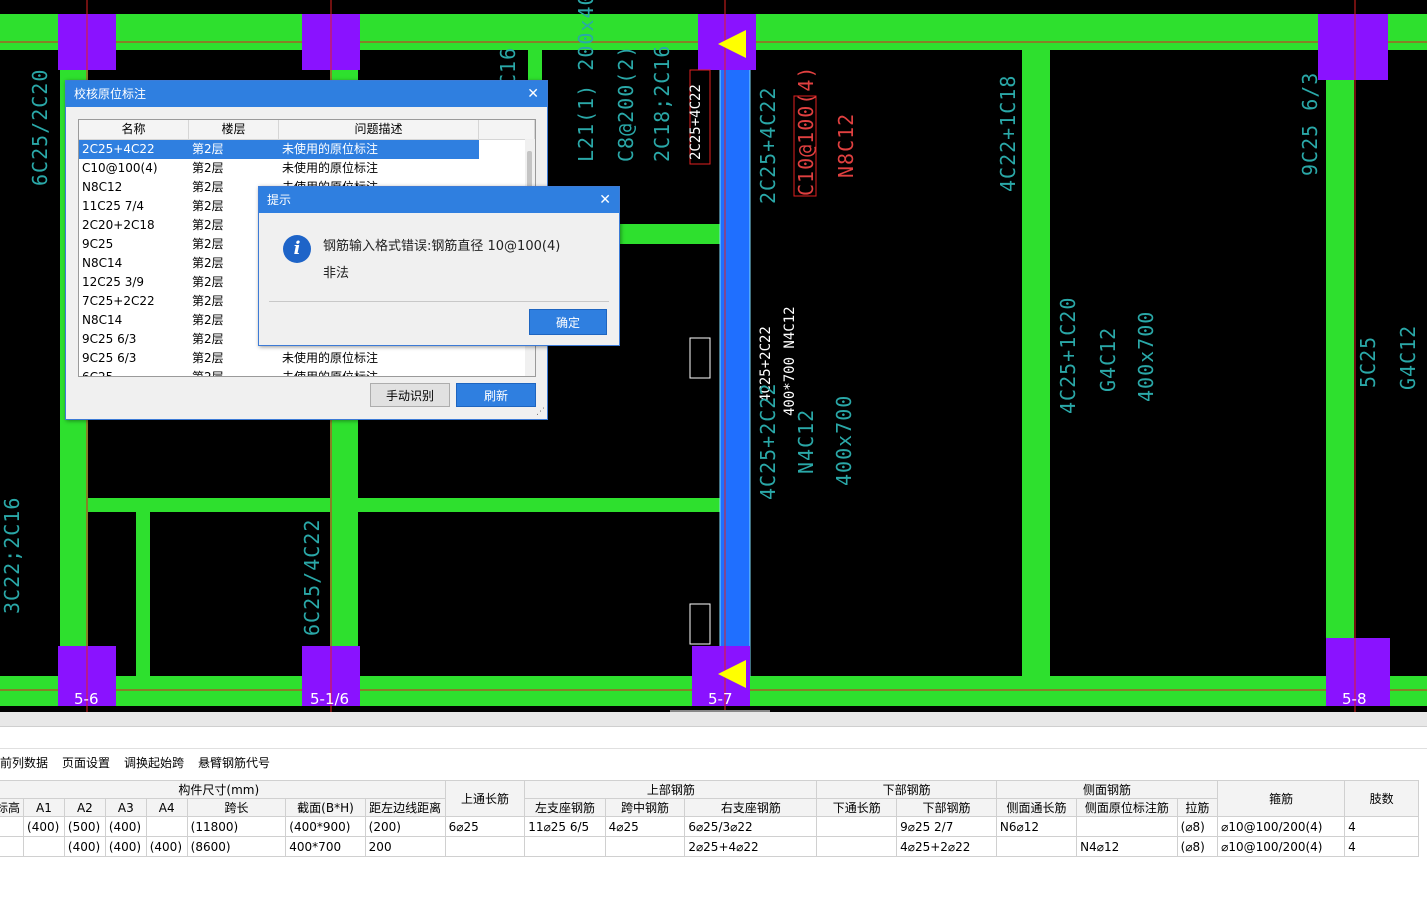 This screenshot has height=923, width=1427. What do you see at coordinates (662, 103) in the screenshot?
I see `cad-text: 2C18;2C16` at bounding box center [662, 103].